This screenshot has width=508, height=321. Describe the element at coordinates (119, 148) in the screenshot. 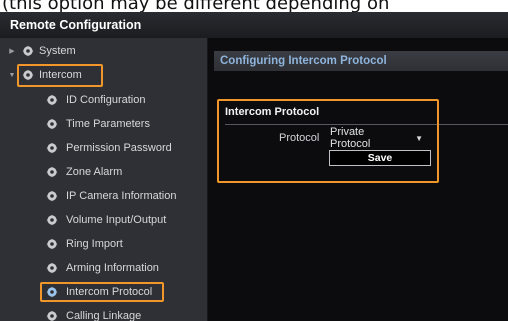

I see `sidebar-item-label: Permission Password` at that location.